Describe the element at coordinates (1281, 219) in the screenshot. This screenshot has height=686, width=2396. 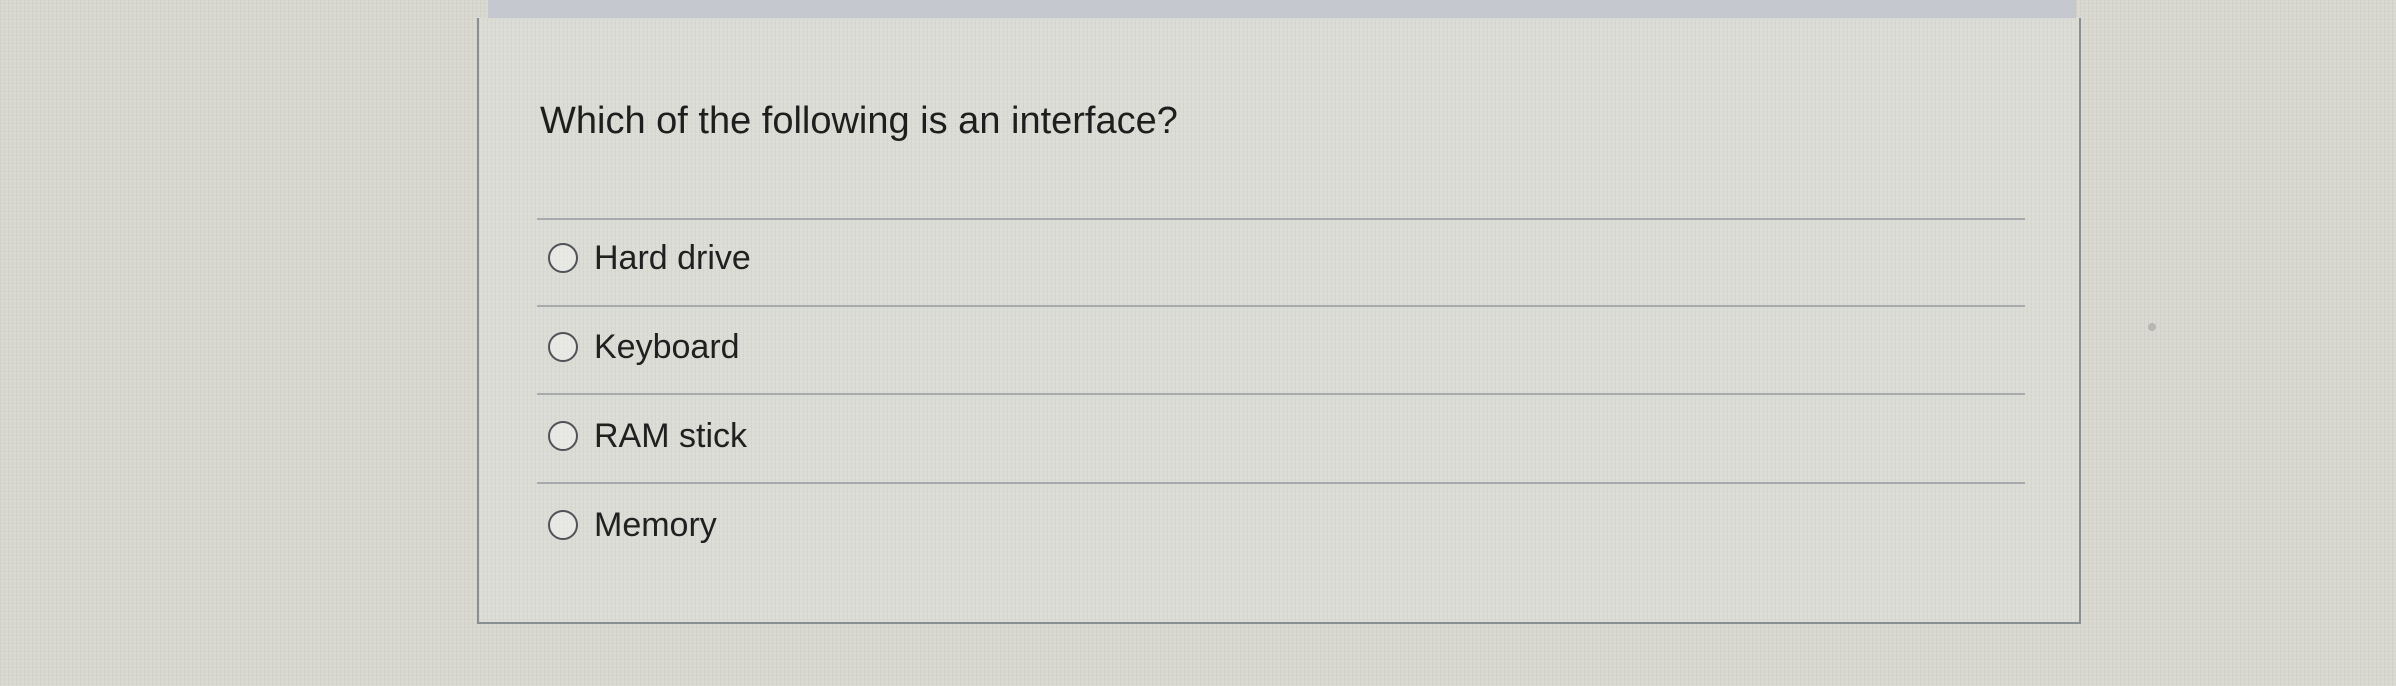
I see `question-divider` at that location.